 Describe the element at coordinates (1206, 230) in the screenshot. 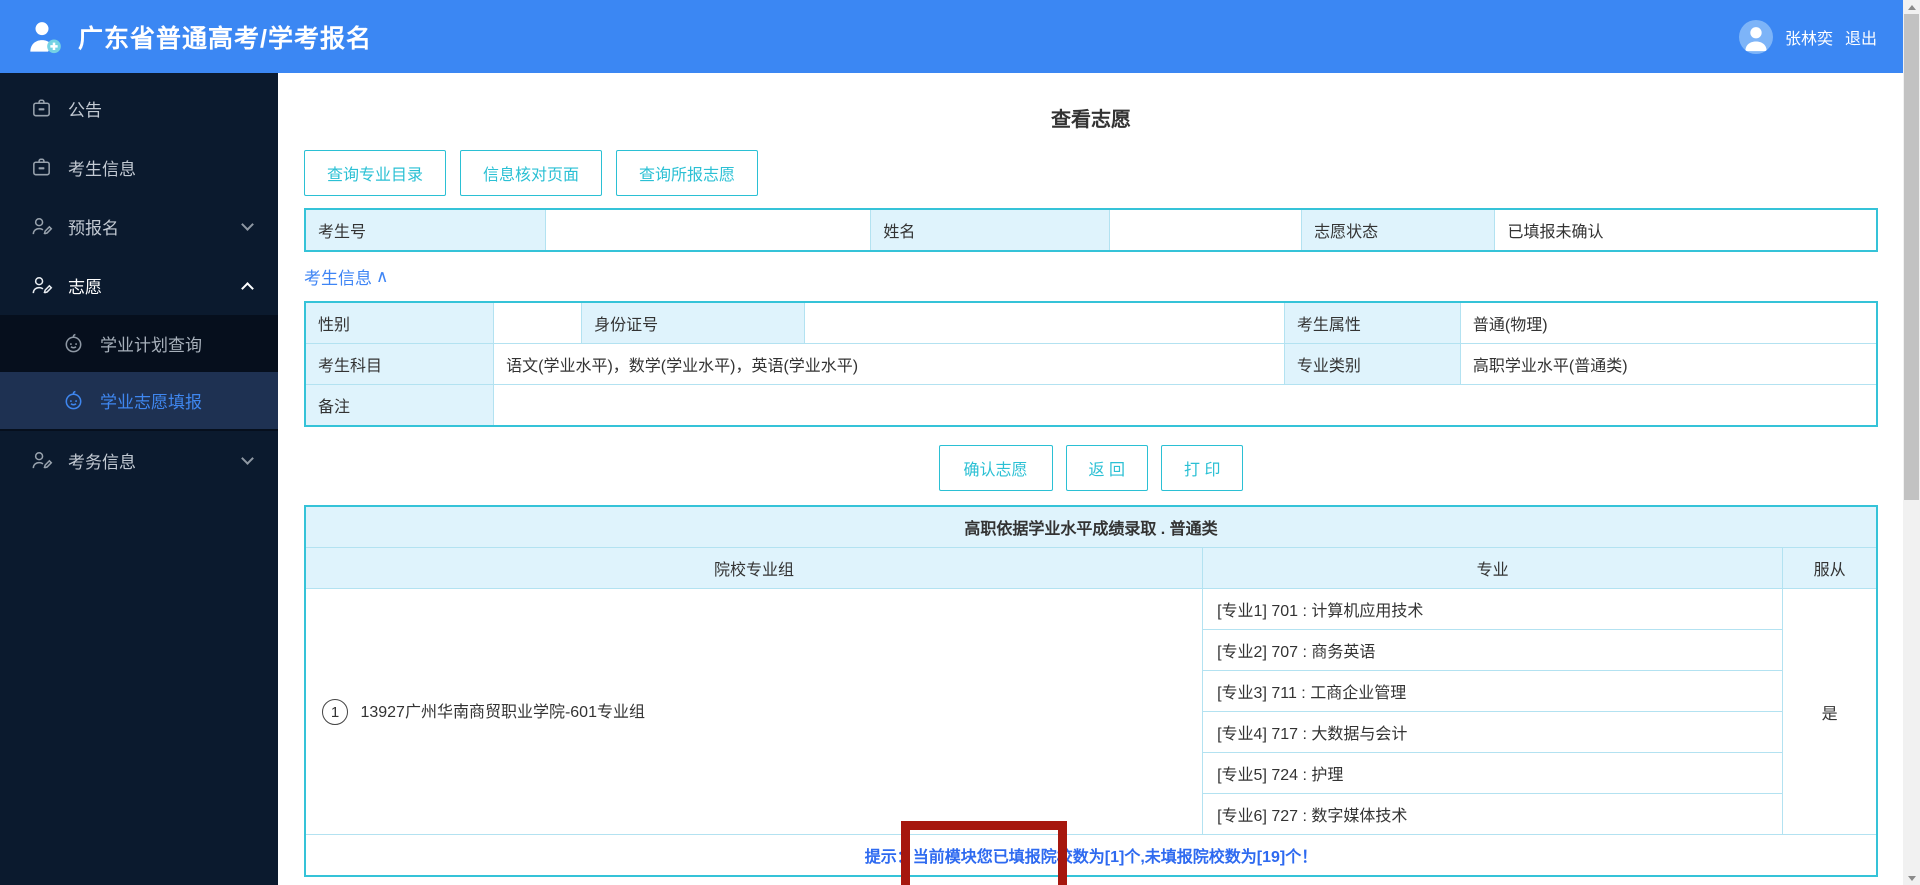

I see `name-value` at that location.